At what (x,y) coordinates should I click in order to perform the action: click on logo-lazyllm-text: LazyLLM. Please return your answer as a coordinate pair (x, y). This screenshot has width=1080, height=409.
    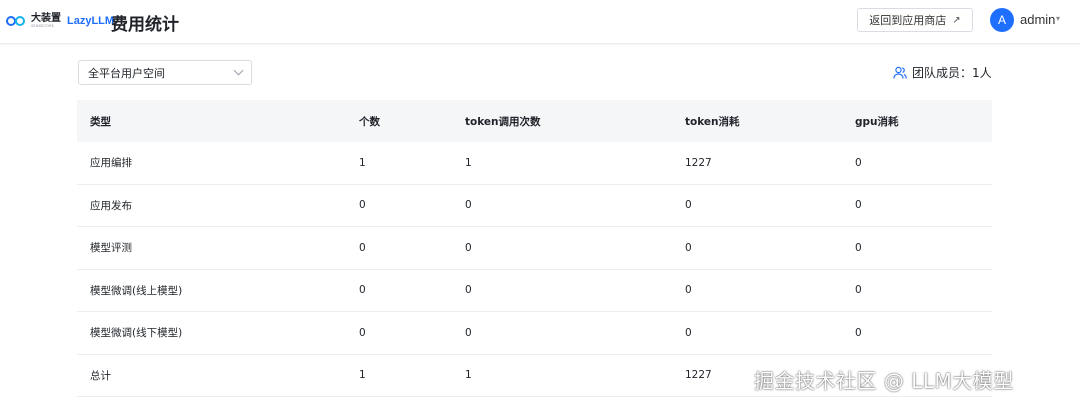
    Looking at the image, I should click on (91, 21).